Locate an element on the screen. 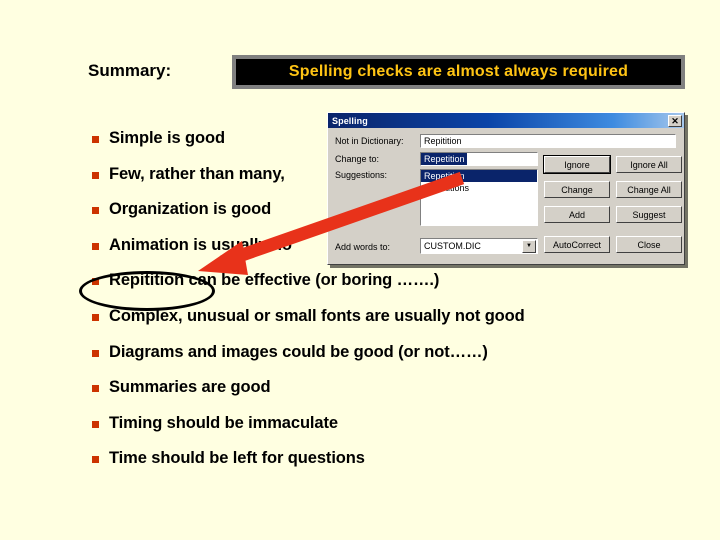 Image resolution: width=720 pixels, height=540 pixels. summary-label: Summary: is located at coordinates (130, 70).